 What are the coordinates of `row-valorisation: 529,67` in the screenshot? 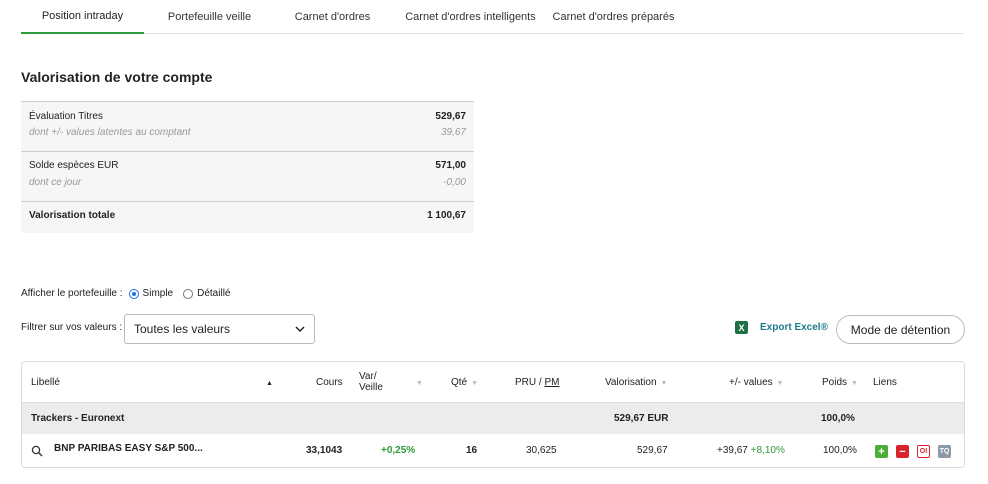 It's located at (652, 450).